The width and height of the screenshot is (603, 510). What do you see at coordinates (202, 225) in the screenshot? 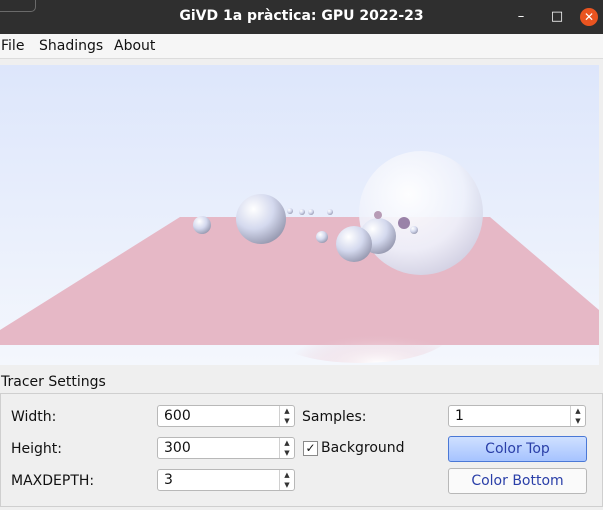
I see `small-sphere-left` at bounding box center [202, 225].